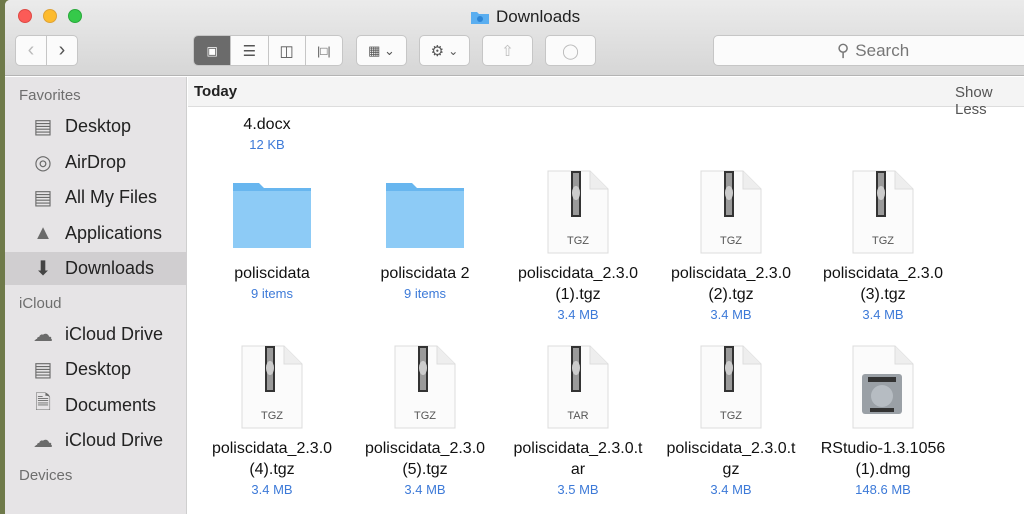  I want to click on file-name-line2: gz, so click(731, 469).